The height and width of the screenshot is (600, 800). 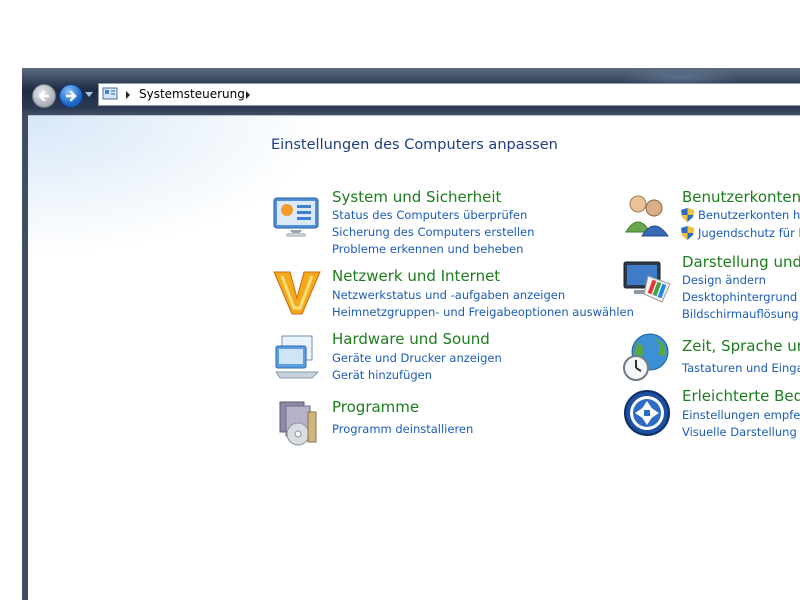 What do you see at coordinates (741, 396) in the screenshot?
I see `category-ease-of-access: Erleichterte Bedie` at bounding box center [741, 396].